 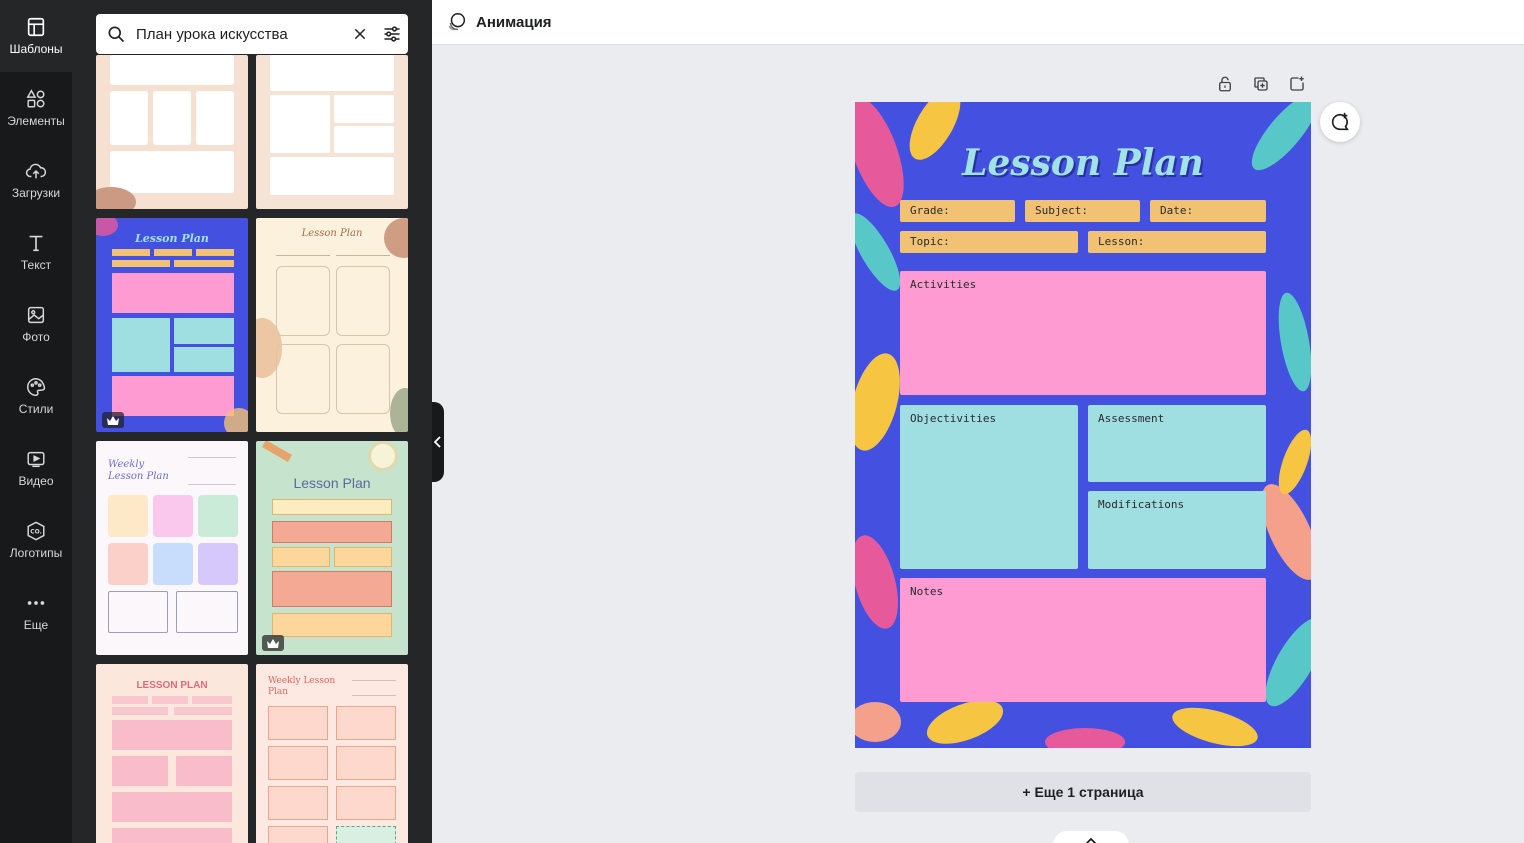 I want to click on upload-icon, so click(x=36, y=171).